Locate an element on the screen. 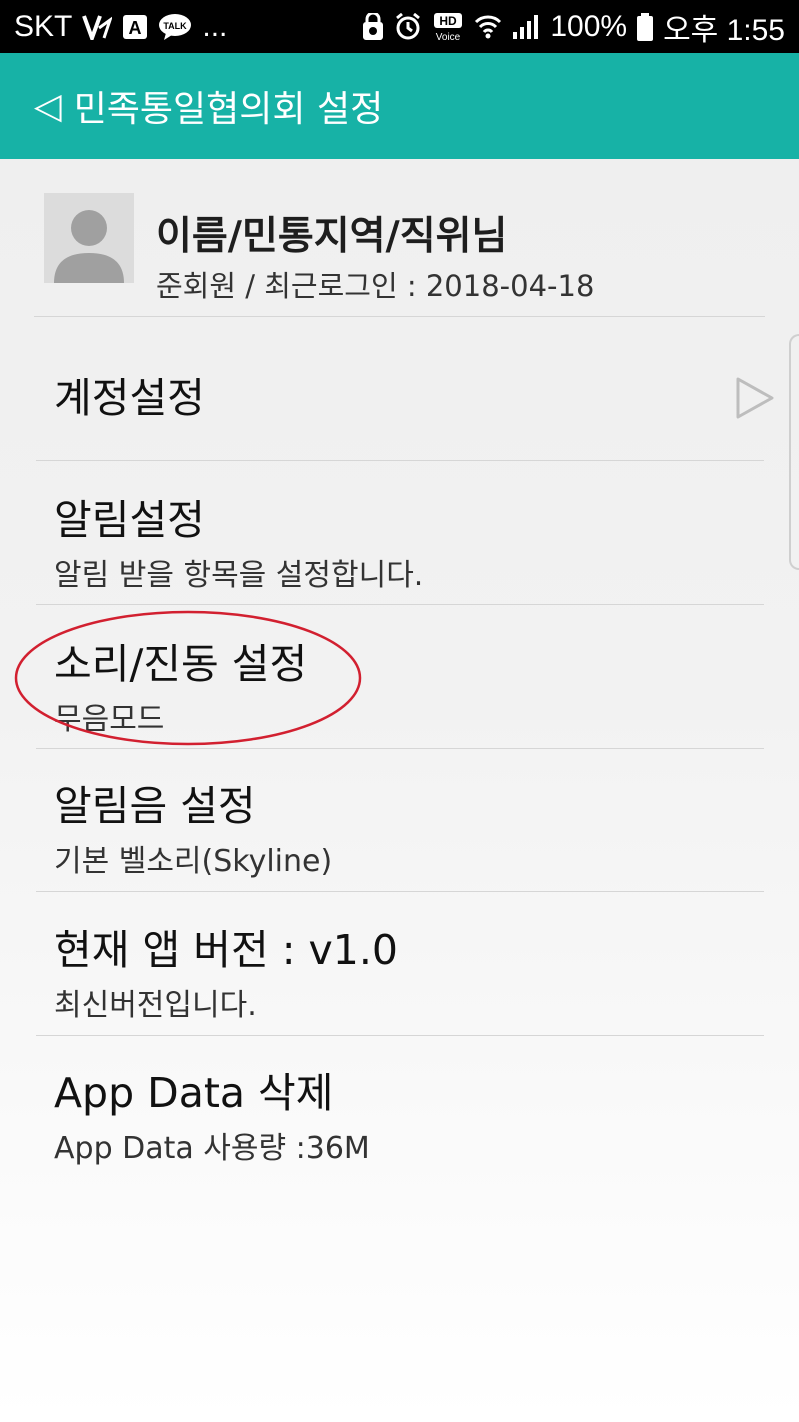 Image resolution: width=799 pixels, height=1422 pixels. clock: 오후 1:55 is located at coordinates (724, 30).